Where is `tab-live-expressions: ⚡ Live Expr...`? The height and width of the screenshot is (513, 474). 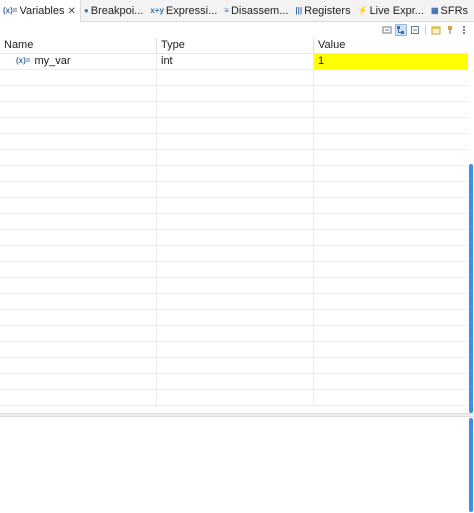
tab-live-expressions: ⚡ Live Expr... is located at coordinates (391, 11).